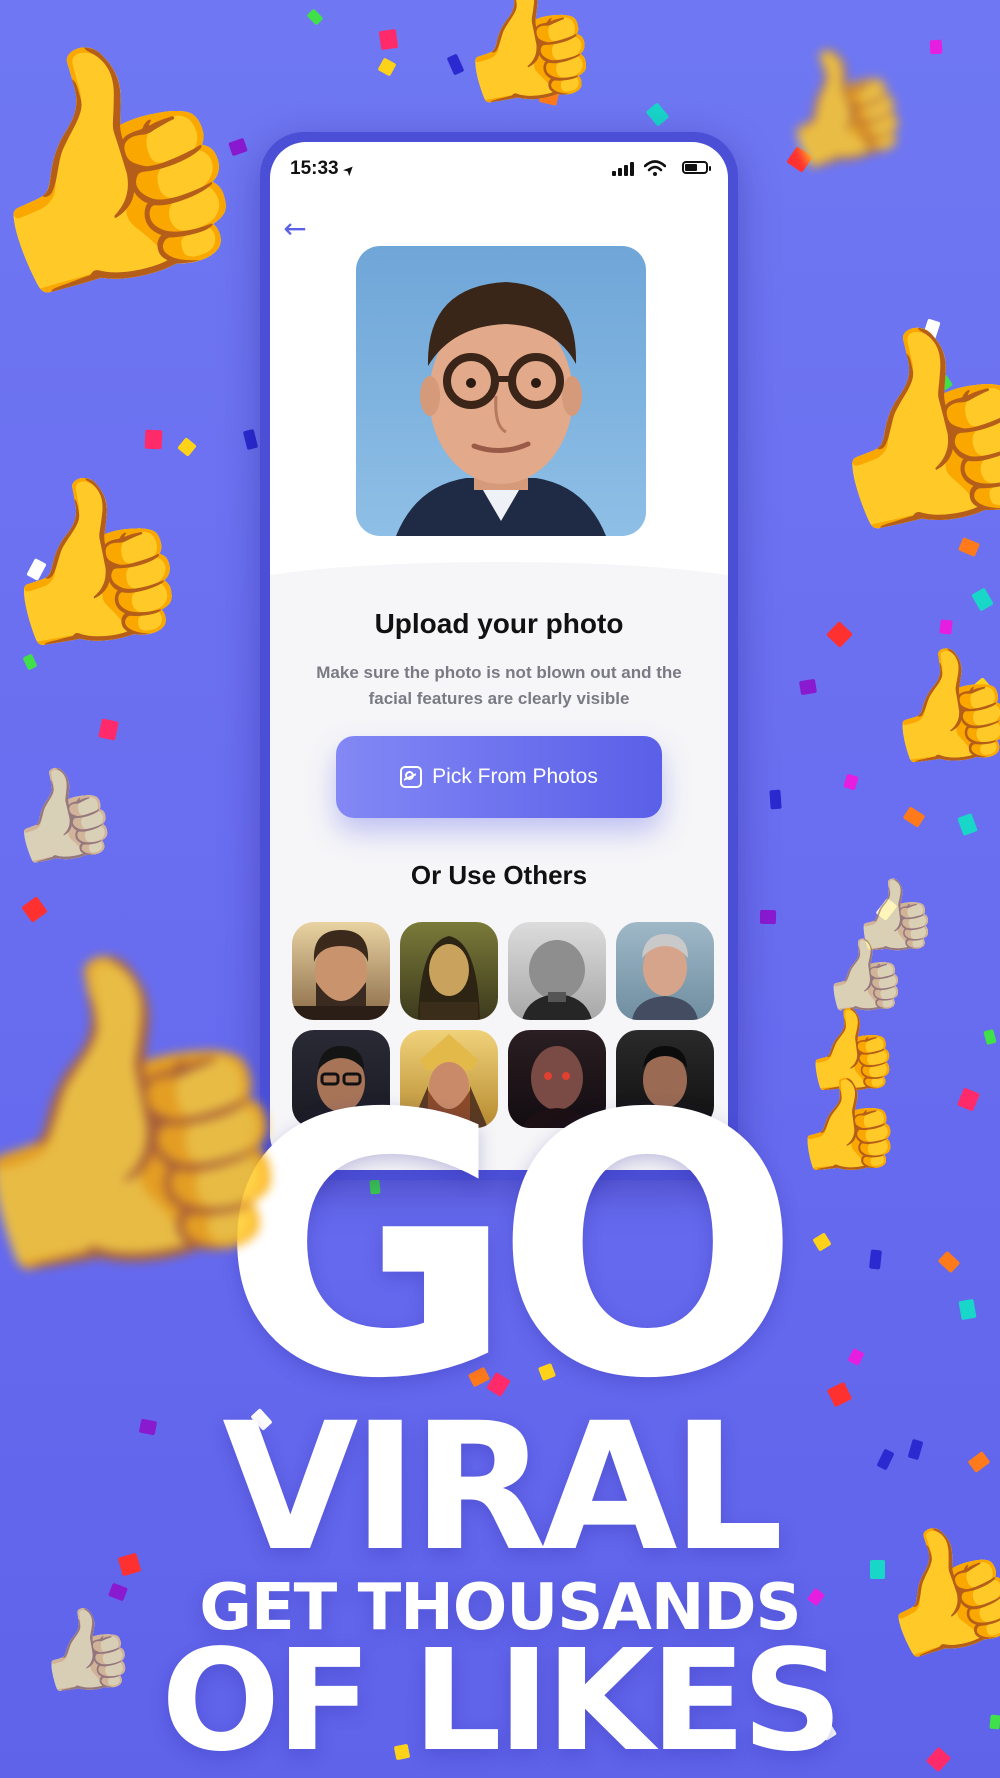  What do you see at coordinates (324, 168) in the screenshot?
I see `status-time: 15:33 ➤` at bounding box center [324, 168].